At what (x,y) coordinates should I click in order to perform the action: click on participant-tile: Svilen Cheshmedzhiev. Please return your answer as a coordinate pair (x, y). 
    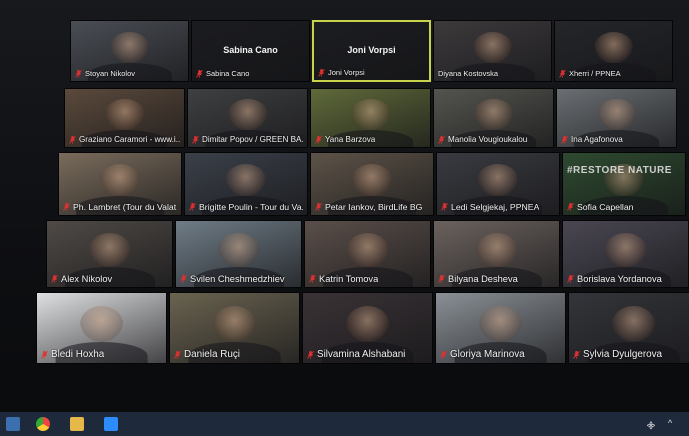
    Looking at the image, I should click on (238, 254).